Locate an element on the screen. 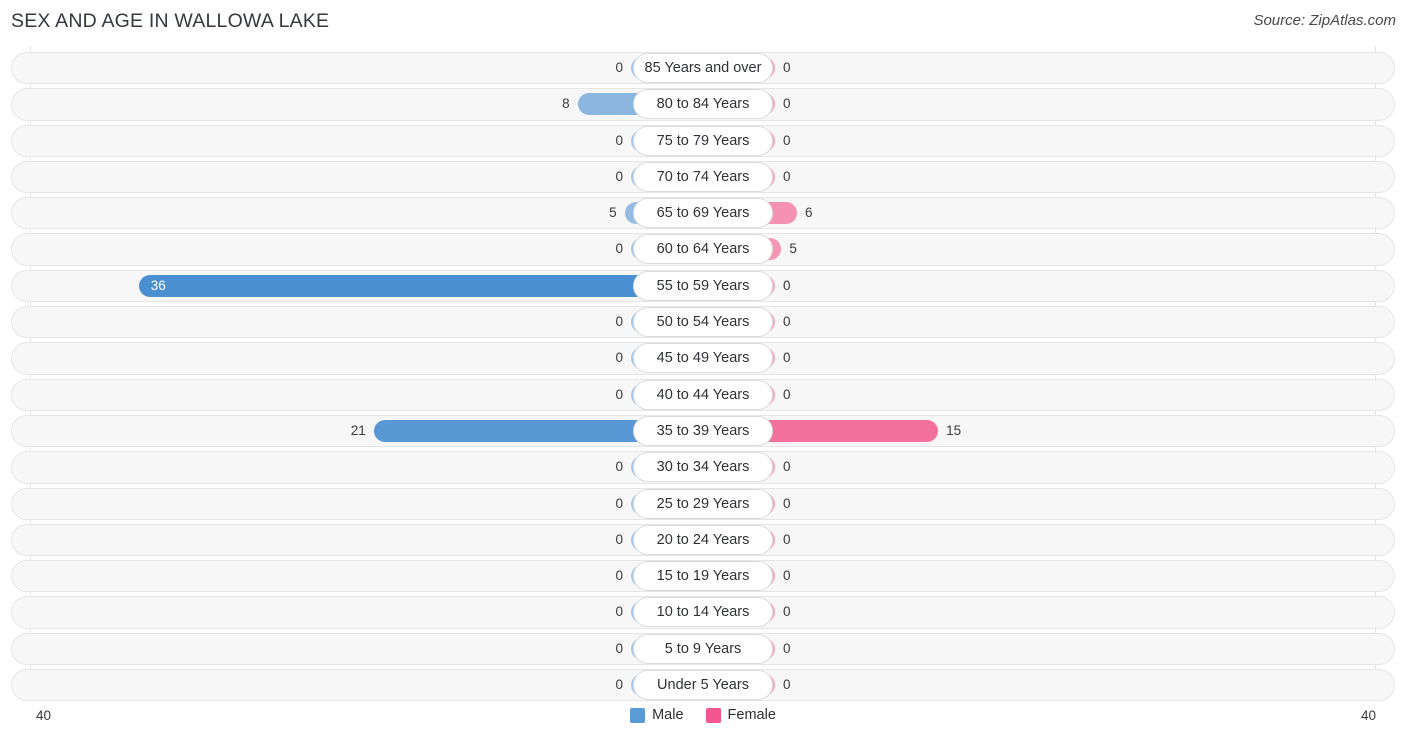 Image resolution: width=1406 pixels, height=740 pixels. legend-swatch-male-icon is located at coordinates (638, 715).